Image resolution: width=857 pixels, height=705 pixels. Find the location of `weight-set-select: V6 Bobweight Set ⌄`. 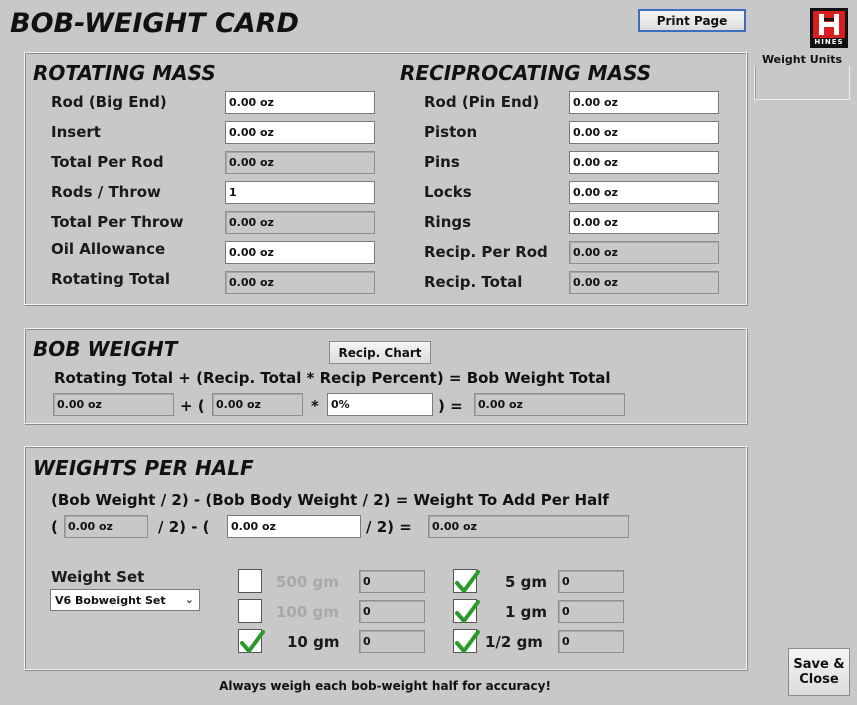

weight-set-select: V6 Bobweight Set ⌄ is located at coordinates (125, 600).